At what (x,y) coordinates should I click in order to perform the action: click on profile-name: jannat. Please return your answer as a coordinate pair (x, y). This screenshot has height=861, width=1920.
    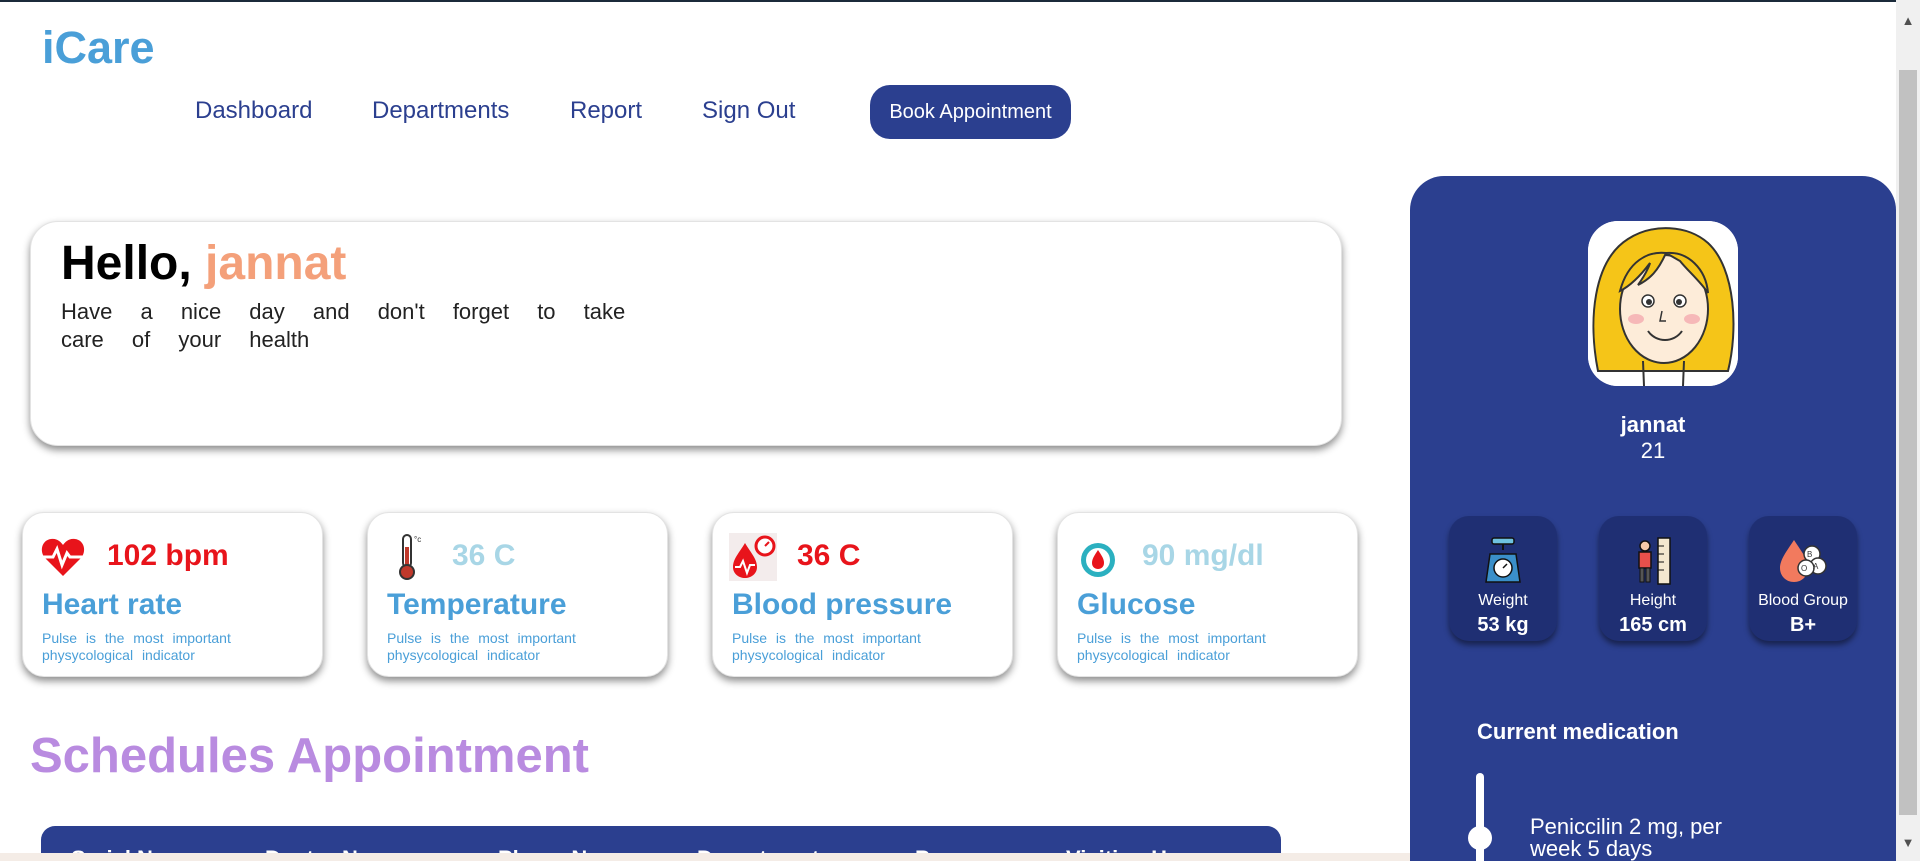
    Looking at the image, I should click on (1653, 424).